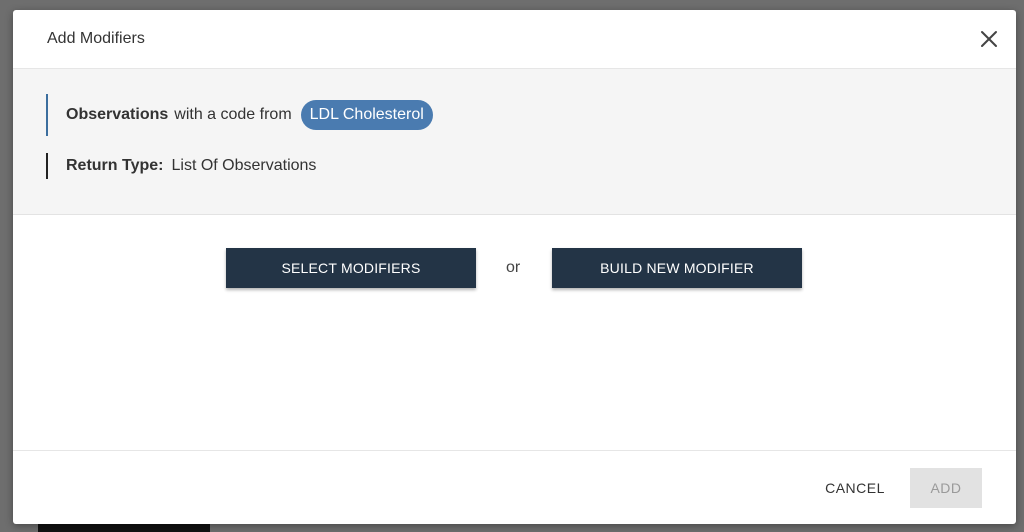 The height and width of the screenshot is (532, 1024). Describe the element at coordinates (514, 39) in the screenshot. I see `modal-header: Add Modifiers` at that location.